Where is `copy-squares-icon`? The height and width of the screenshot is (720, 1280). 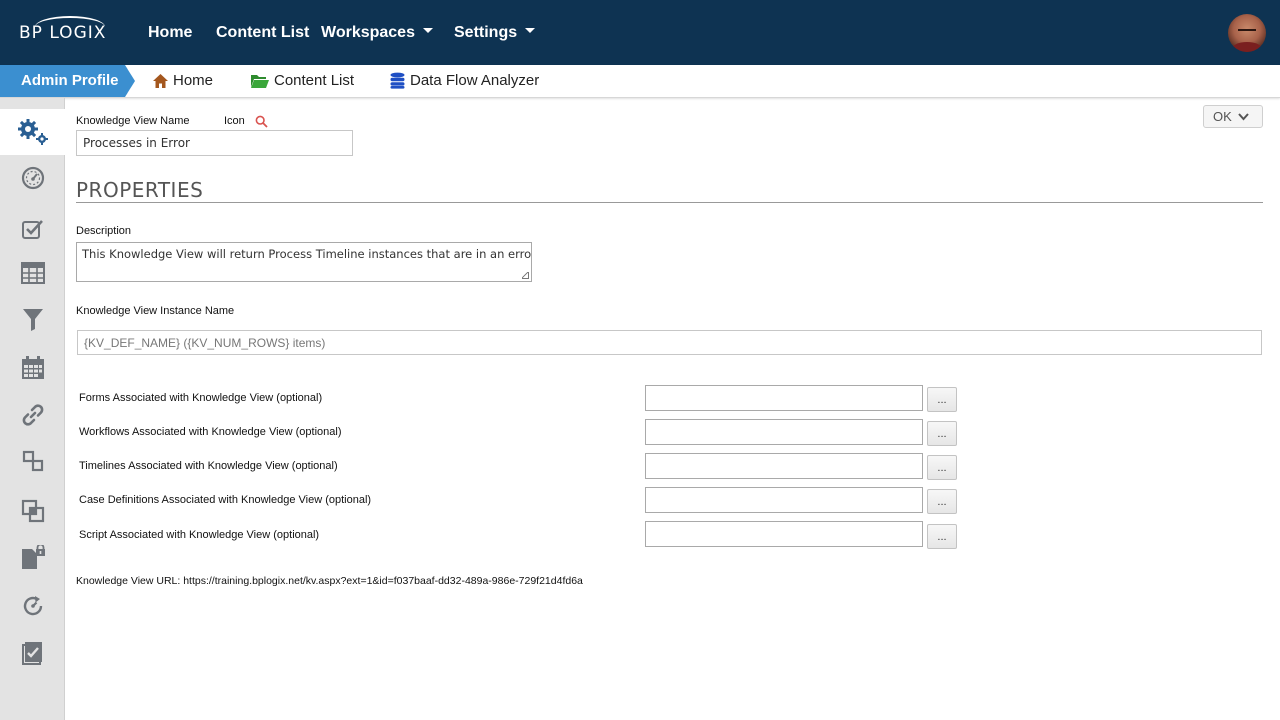 copy-squares-icon is located at coordinates (32, 511).